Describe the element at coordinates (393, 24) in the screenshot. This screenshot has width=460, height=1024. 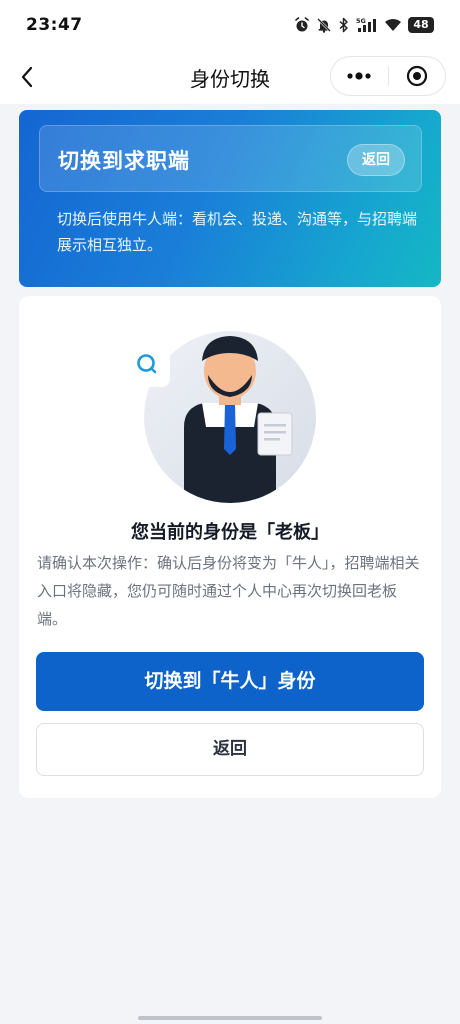
I see `wifi-icon` at that location.